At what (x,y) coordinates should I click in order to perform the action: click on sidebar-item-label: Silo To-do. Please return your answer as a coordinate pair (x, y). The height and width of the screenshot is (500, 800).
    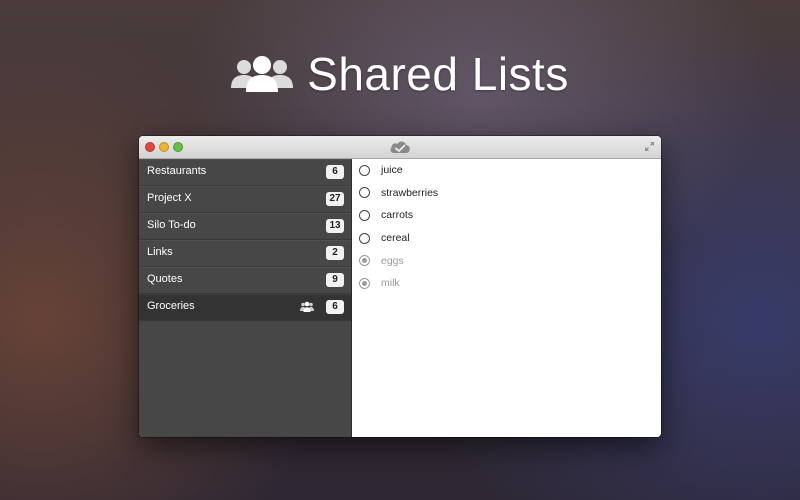
    Looking at the image, I should click on (171, 225).